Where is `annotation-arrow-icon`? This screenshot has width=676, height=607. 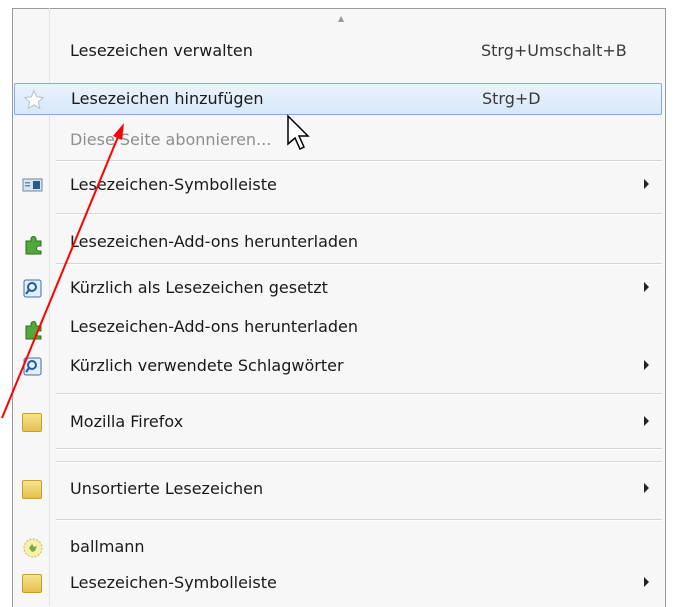 annotation-arrow-icon is located at coordinates (61, 275).